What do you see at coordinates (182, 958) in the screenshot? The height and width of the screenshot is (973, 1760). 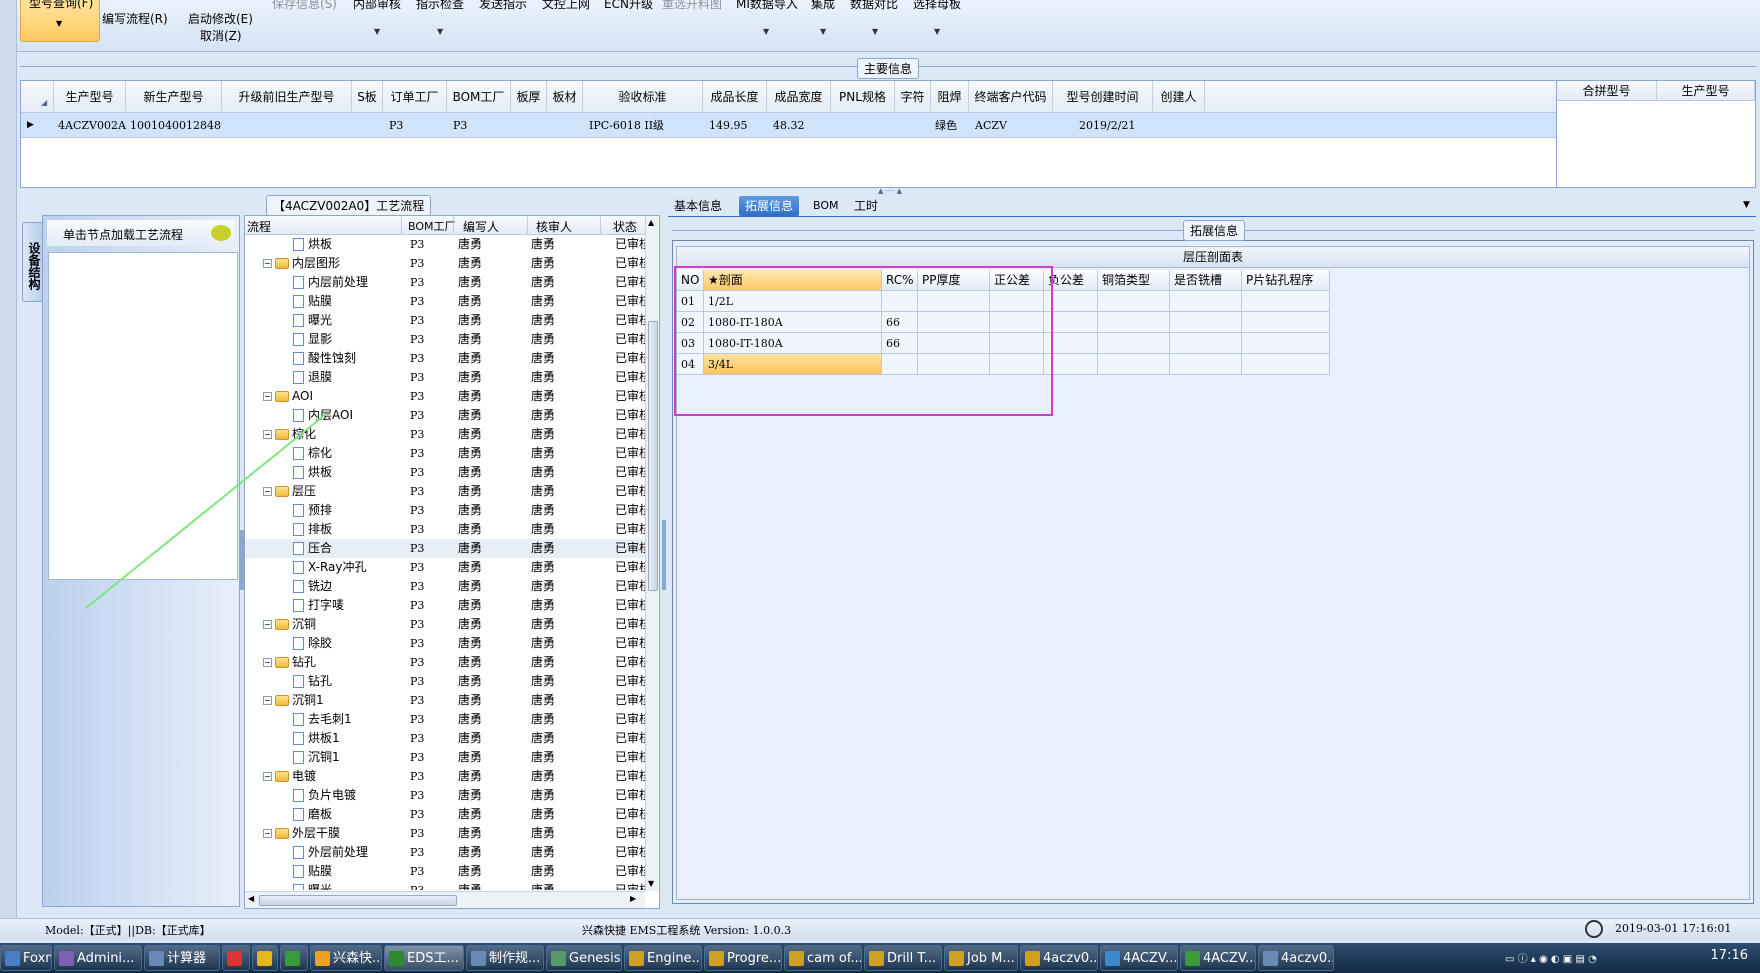 I see `taskbar-item: 计算器` at bounding box center [182, 958].